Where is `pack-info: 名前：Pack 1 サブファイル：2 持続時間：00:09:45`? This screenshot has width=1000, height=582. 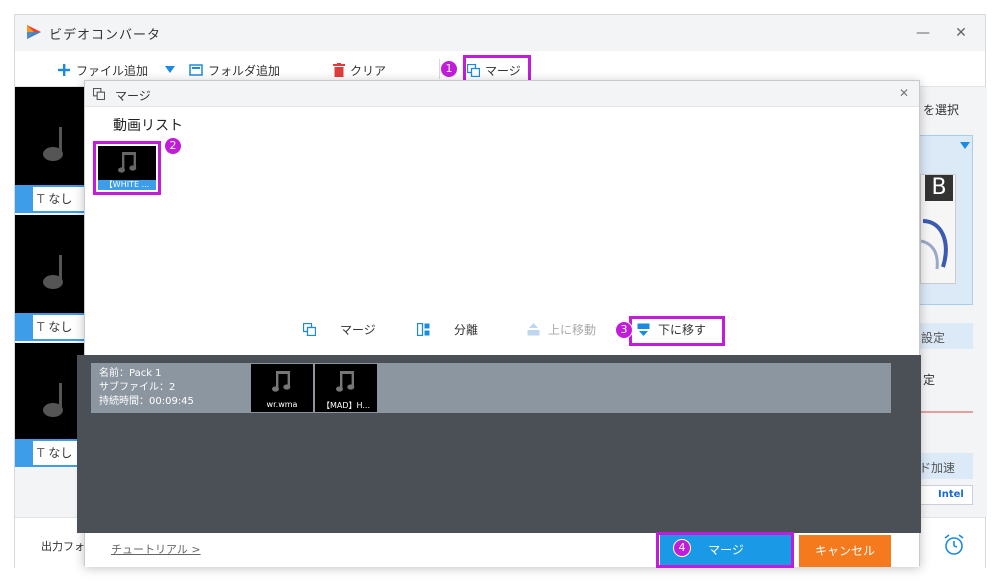
pack-info: 名前：Pack 1 サブファイル：2 持続時間：00:09:45 is located at coordinates (146, 388).